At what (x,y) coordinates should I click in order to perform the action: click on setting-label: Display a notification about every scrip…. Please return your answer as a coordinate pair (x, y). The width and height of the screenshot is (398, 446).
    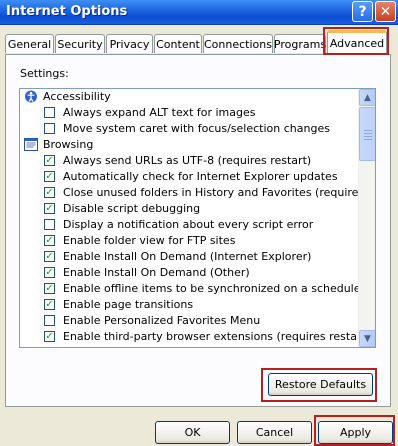
    Looking at the image, I should click on (188, 224).